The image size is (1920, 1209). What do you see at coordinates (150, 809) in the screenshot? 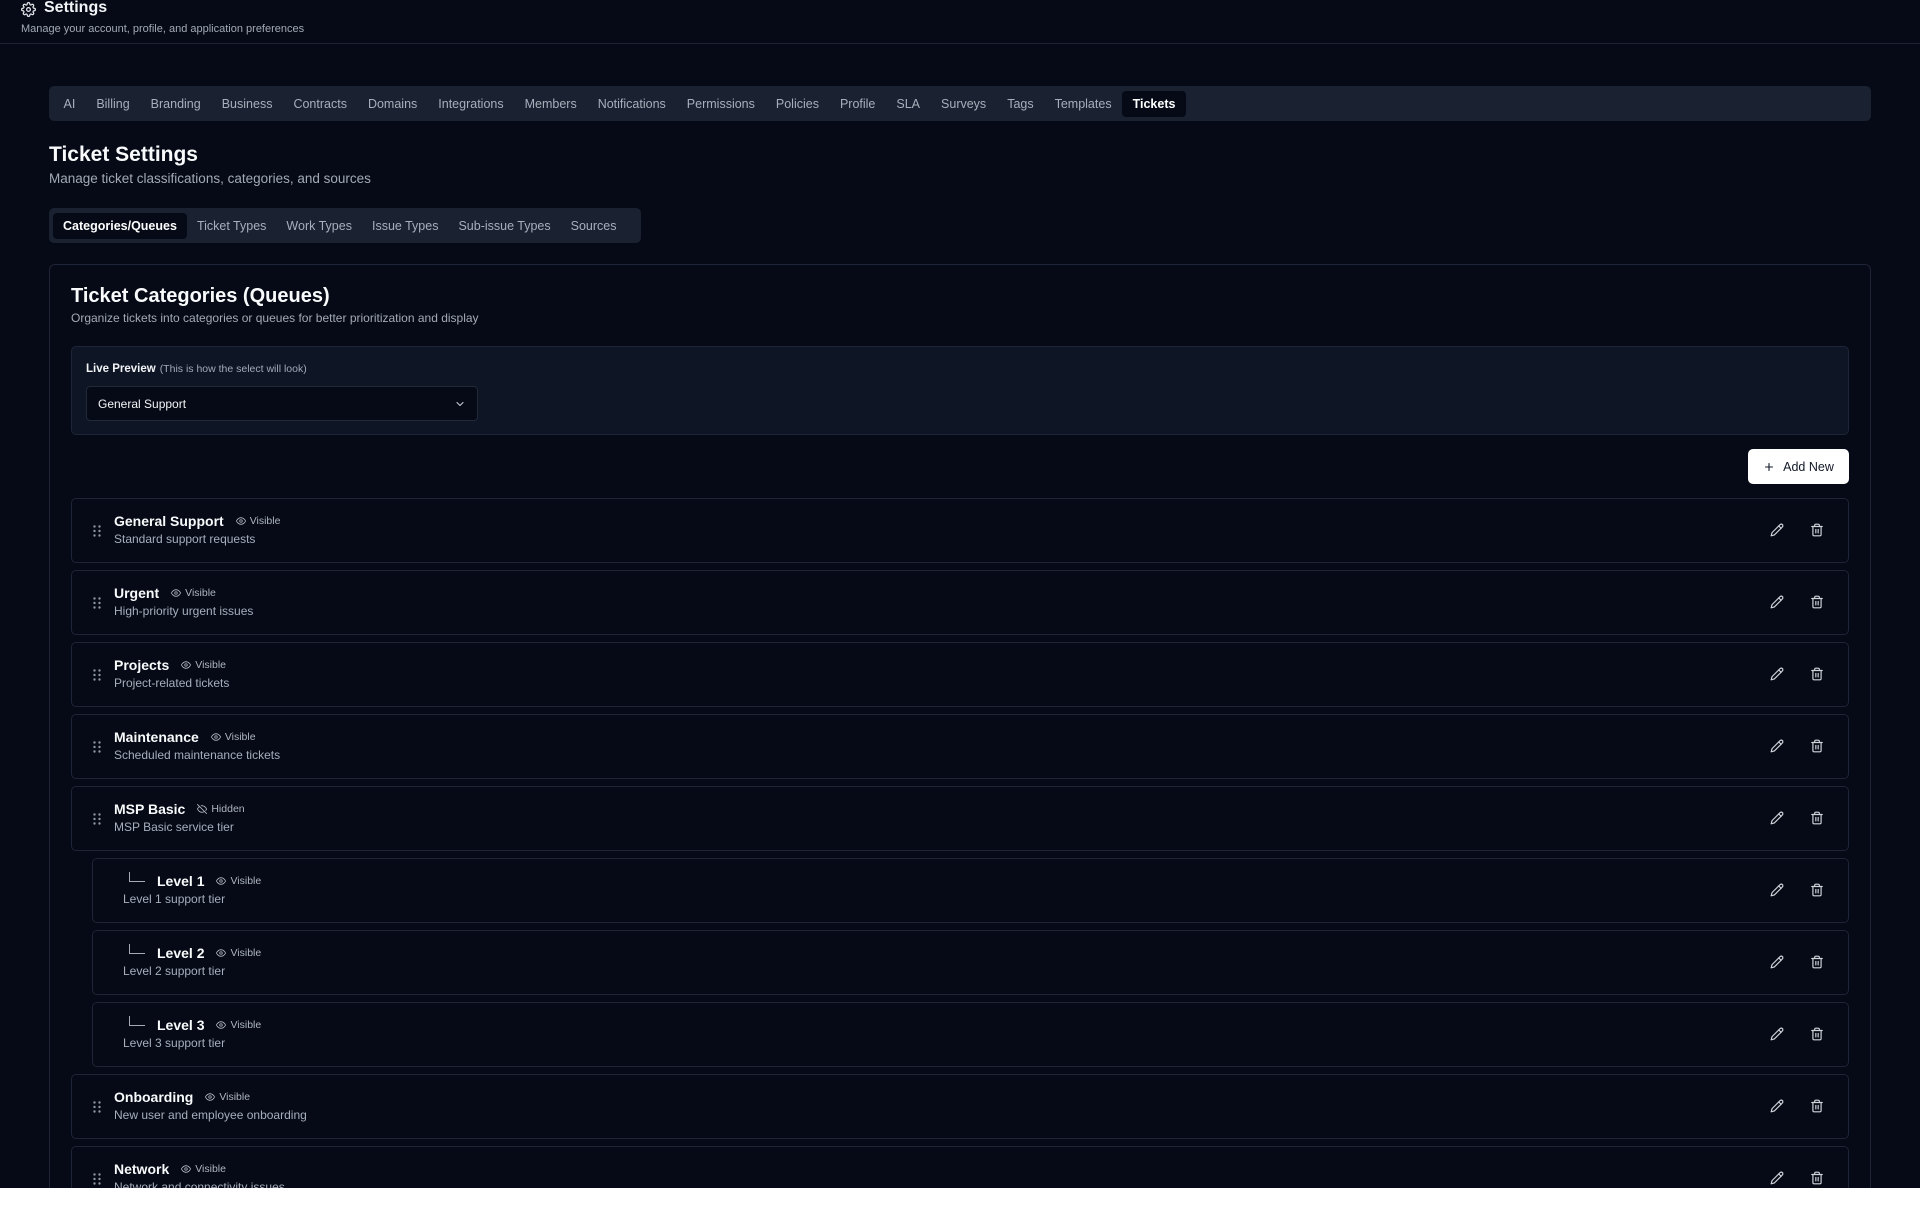
I see `category-name: MSP Basic` at bounding box center [150, 809].